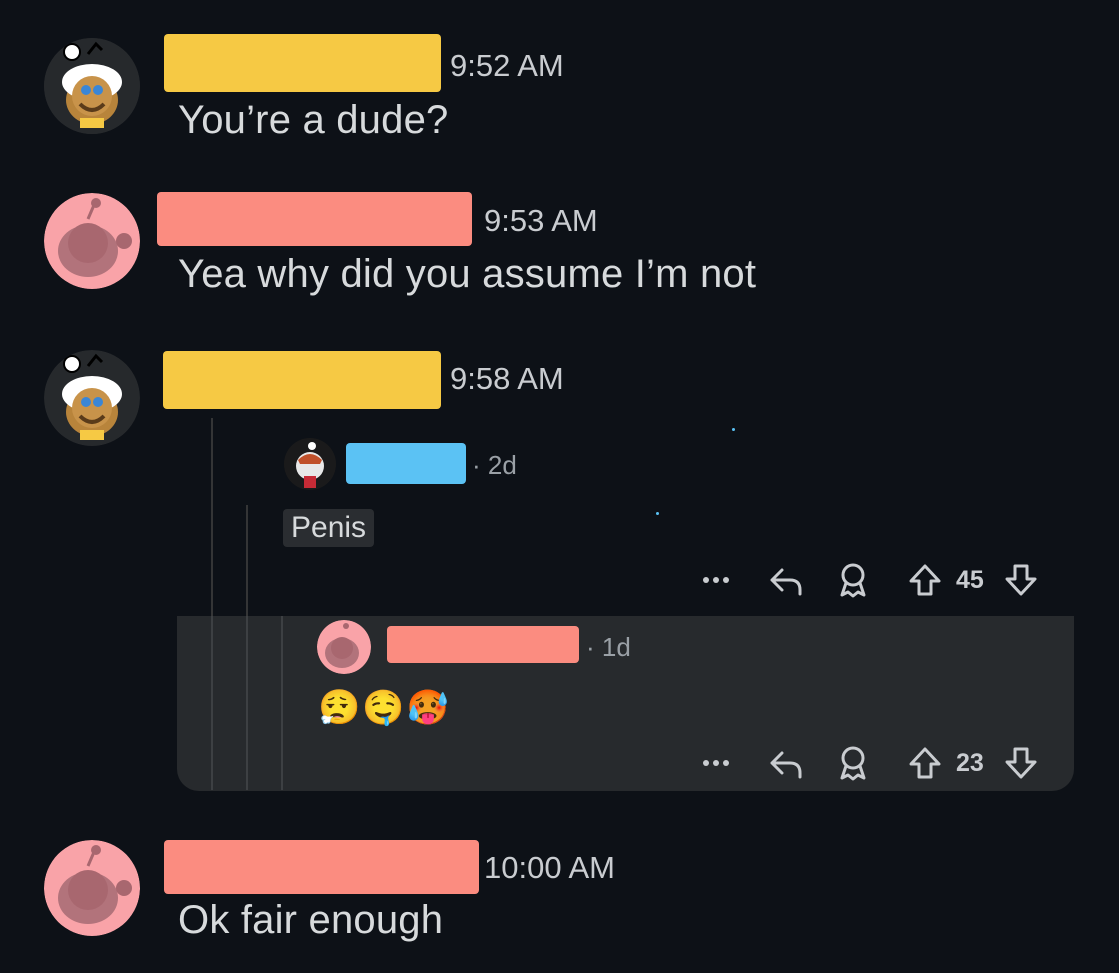 The image size is (1119, 973). Describe the element at coordinates (311, 920) in the screenshot. I see `message-text: Ok fair enough` at that location.